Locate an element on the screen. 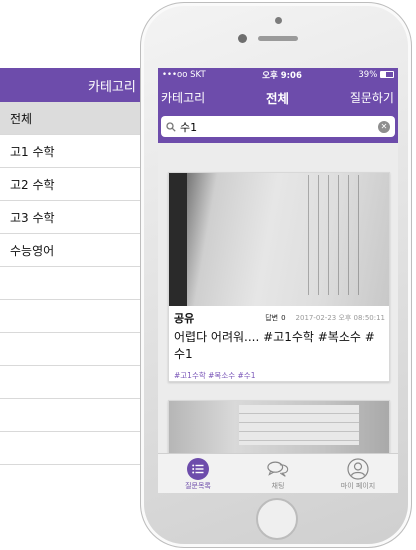 The image size is (416, 550). clear-search-icon: ✕ is located at coordinates (384, 126).